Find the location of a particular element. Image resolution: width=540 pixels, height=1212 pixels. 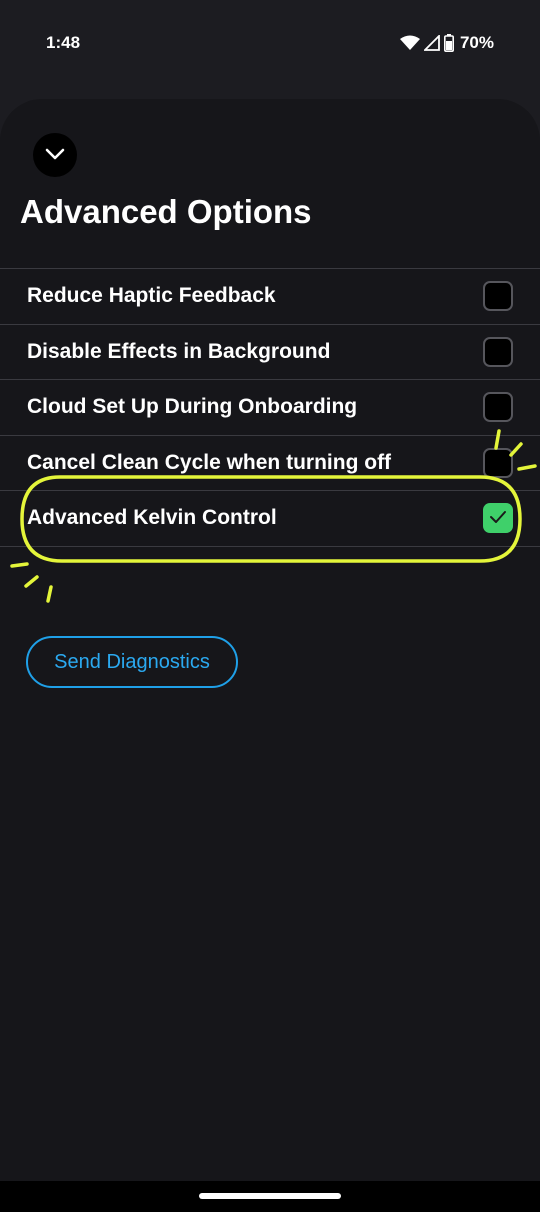

collapse-button is located at coordinates (55, 155).